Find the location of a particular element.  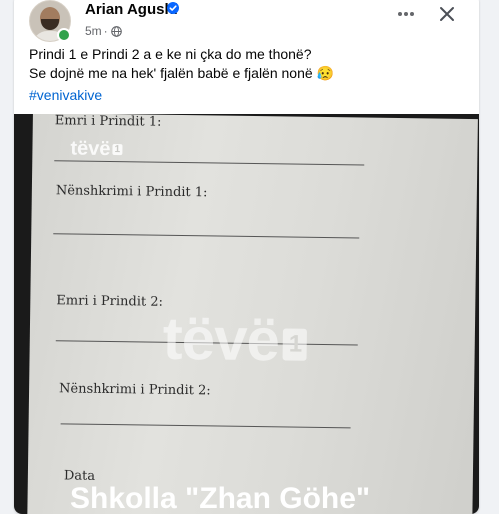

more-options-icon is located at coordinates (406, 14).